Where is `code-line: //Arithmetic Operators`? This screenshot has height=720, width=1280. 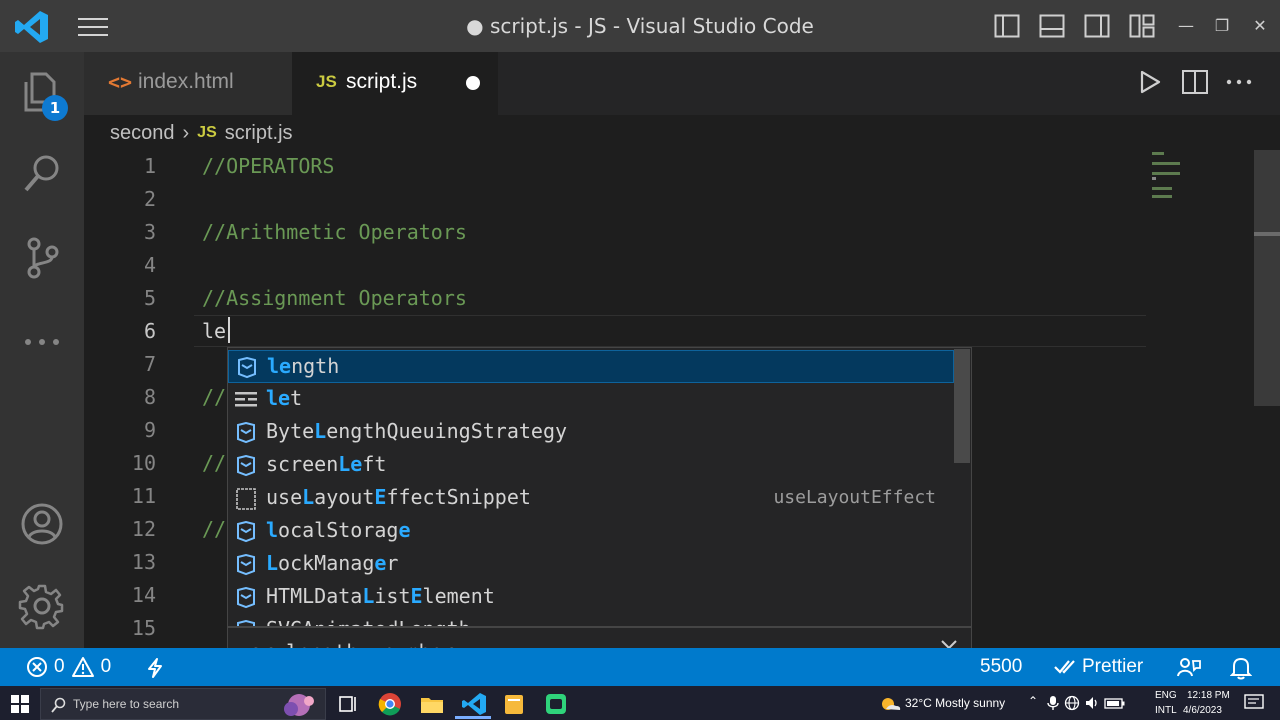
code-line: //Arithmetic Operators is located at coordinates (334, 232).